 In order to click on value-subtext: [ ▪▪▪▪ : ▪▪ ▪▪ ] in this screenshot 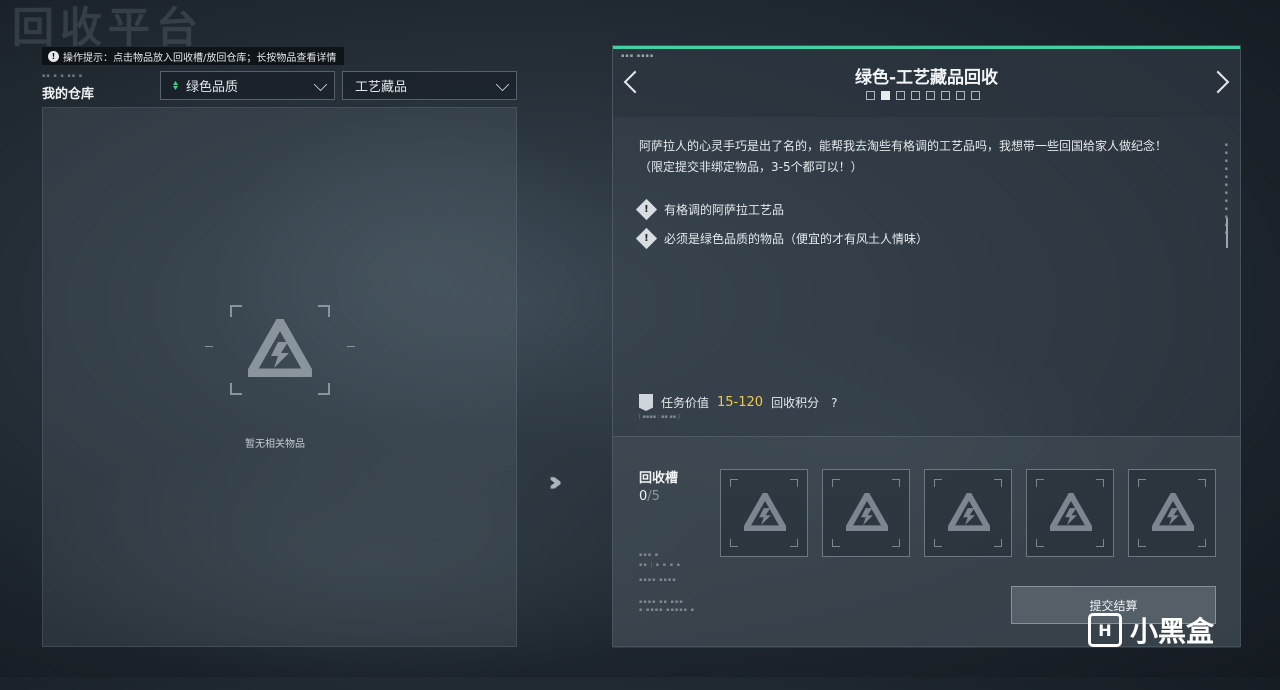, I will do `click(659, 417)`.